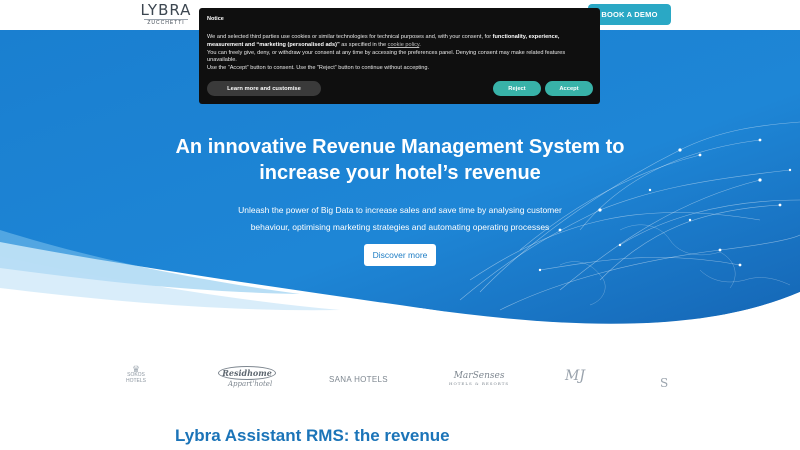 The width and height of the screenshot is (800, 450). I want to click on brand-logo-sana: SANA HOTELS, so click(358, 379).